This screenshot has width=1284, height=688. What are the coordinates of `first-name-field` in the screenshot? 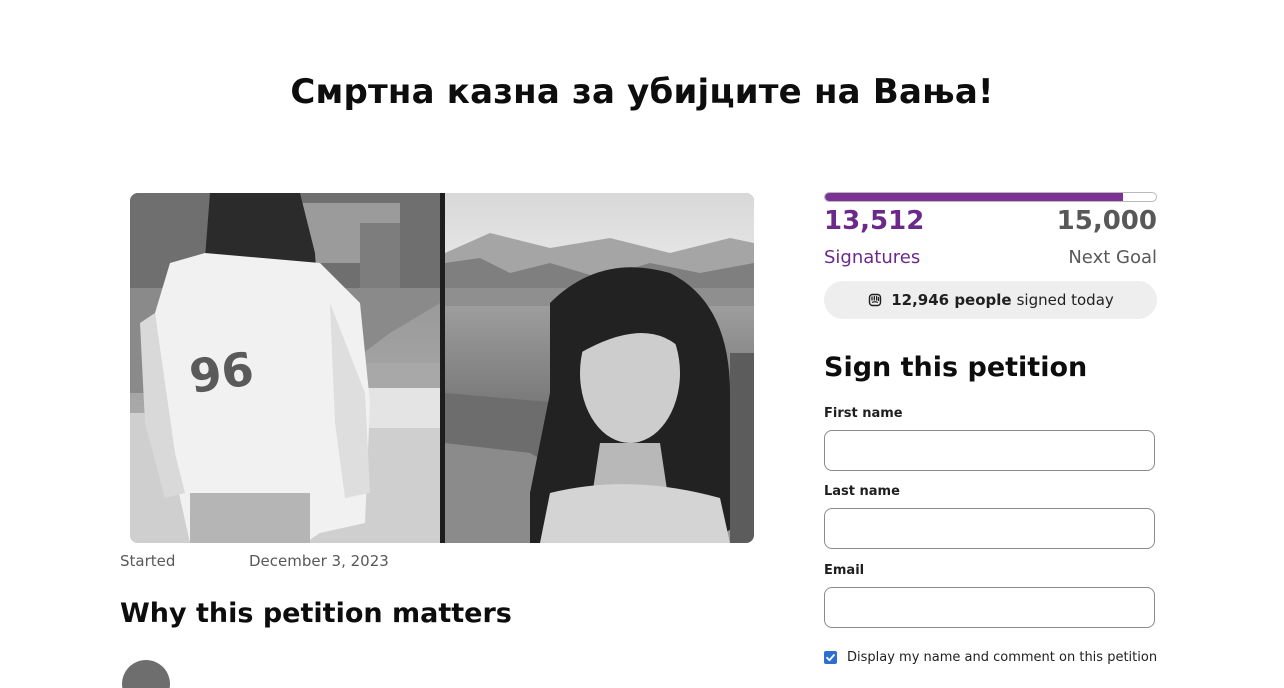 It's located at (989, 450).